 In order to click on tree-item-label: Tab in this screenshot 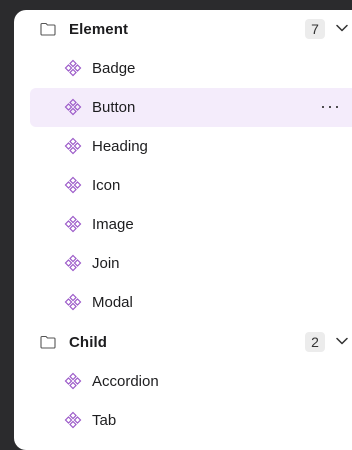, I will do `click(104, 420)`.